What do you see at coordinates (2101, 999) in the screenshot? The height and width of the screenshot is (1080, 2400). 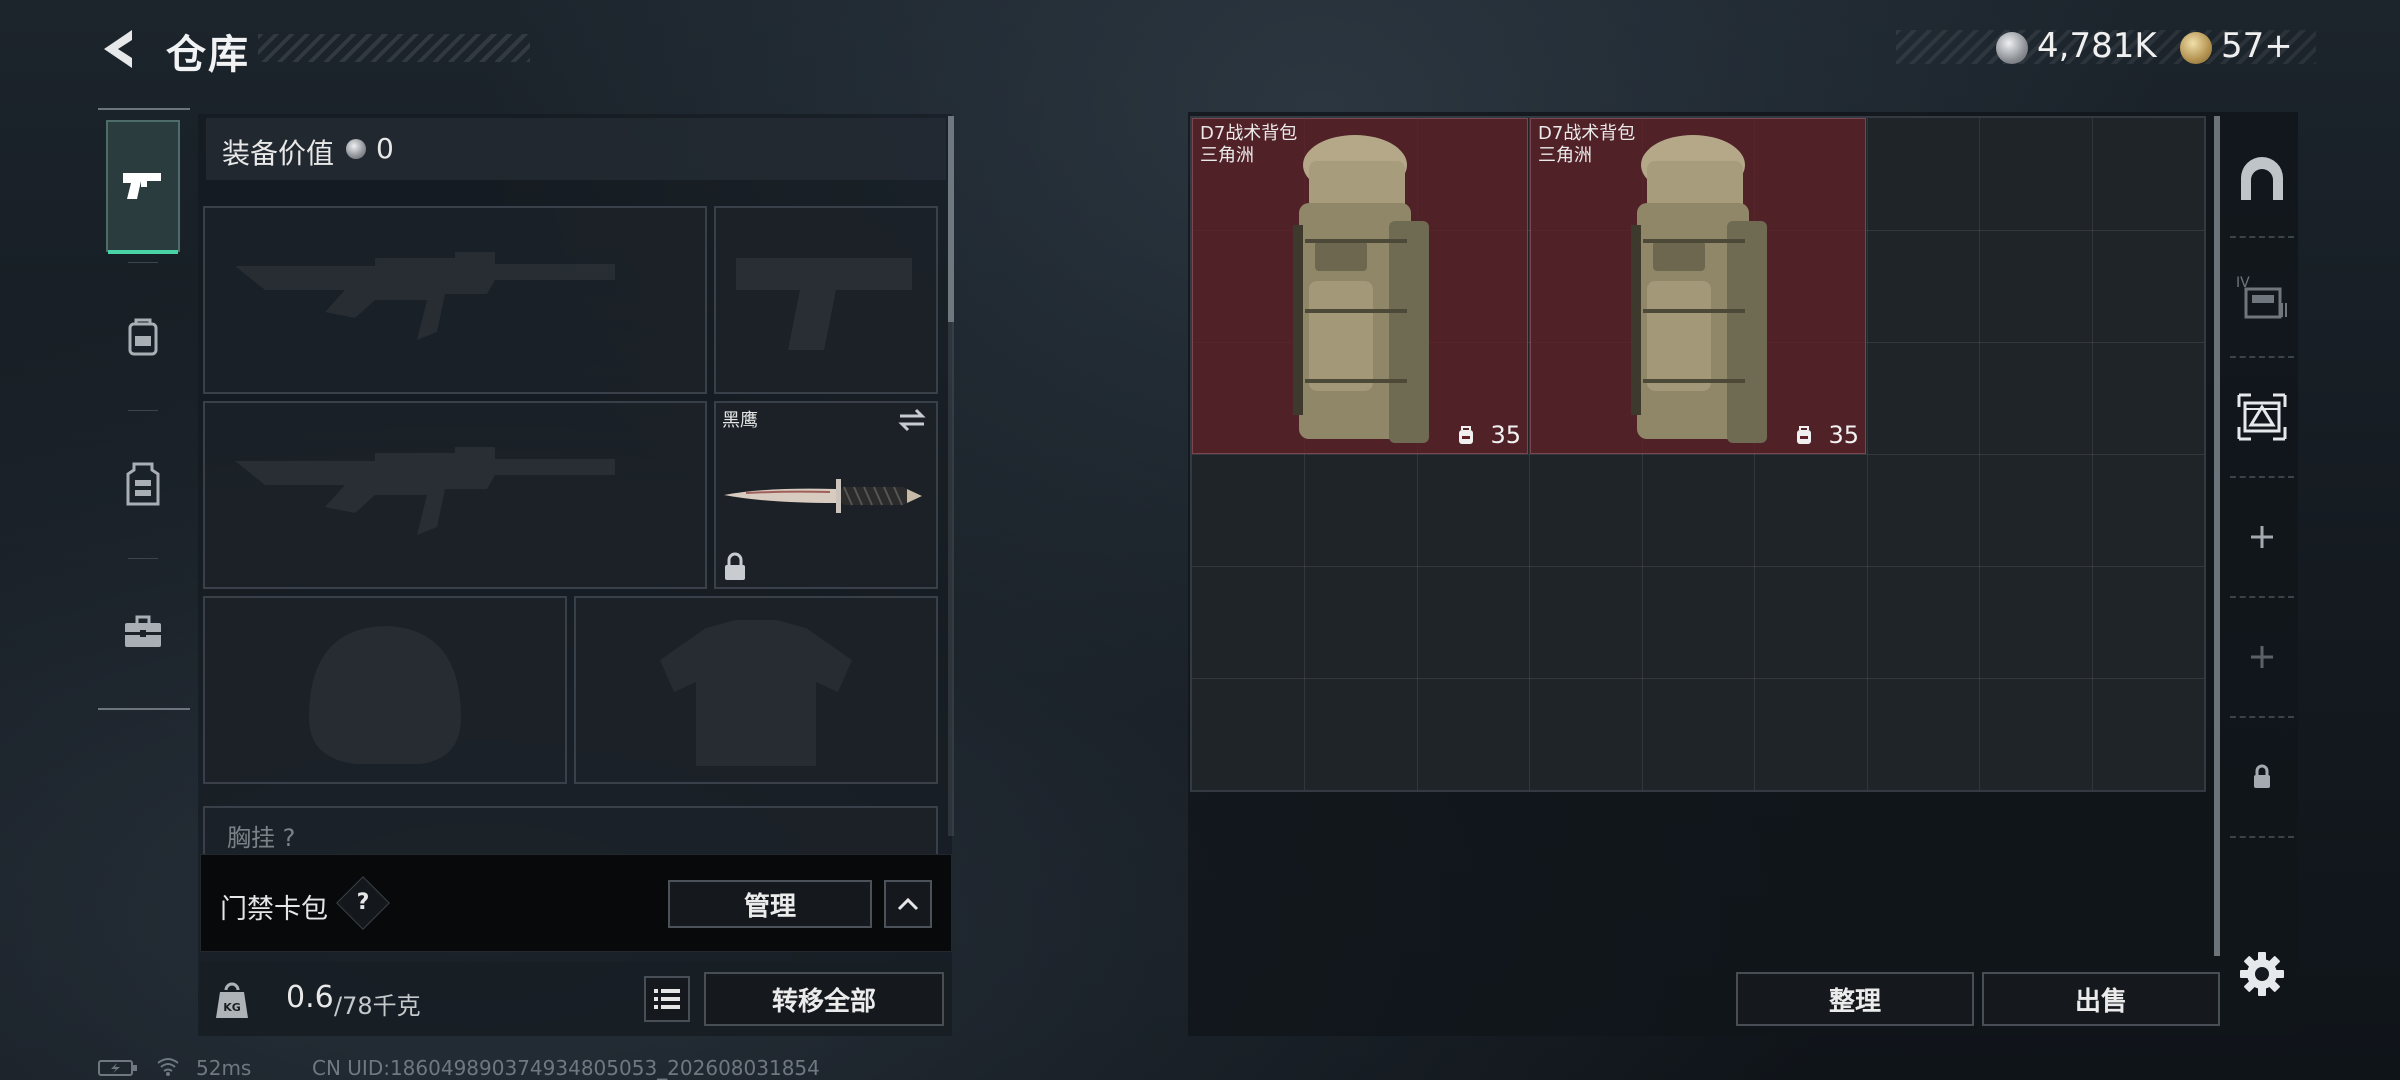 I see `sell-button: 出售` at bounding box center [2101, 999].